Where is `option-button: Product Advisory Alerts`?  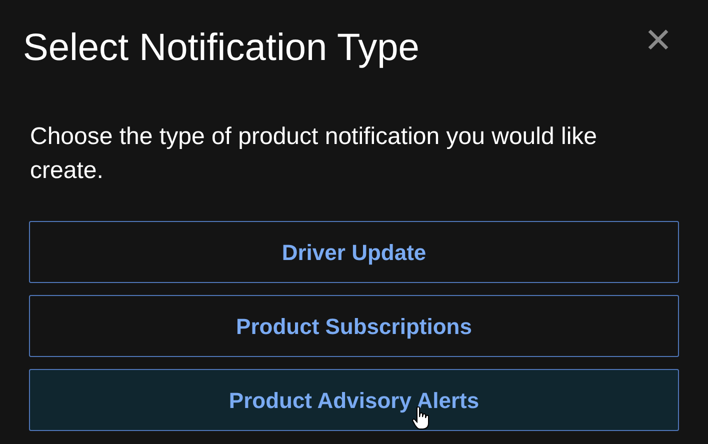
option-button: Product Advisory Alerts is located at coordinates (354, 400).